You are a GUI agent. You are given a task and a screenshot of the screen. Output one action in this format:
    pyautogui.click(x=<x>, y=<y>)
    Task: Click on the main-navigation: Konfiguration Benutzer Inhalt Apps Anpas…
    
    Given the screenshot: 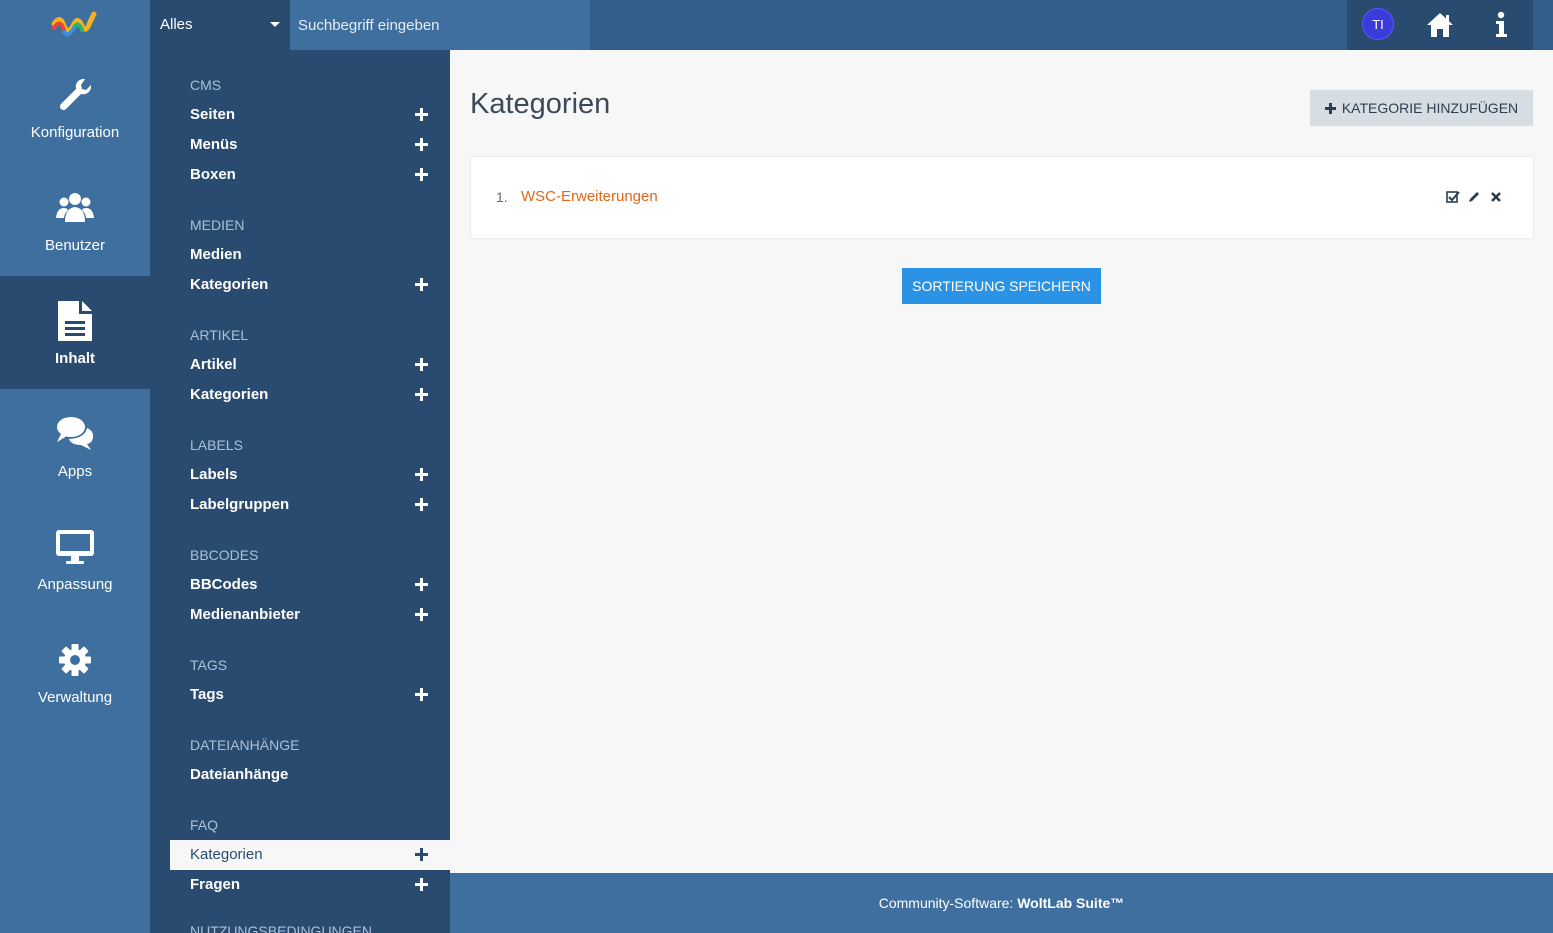 What is the action you would take?
    pyautogui.click(x=75, y=491)
    